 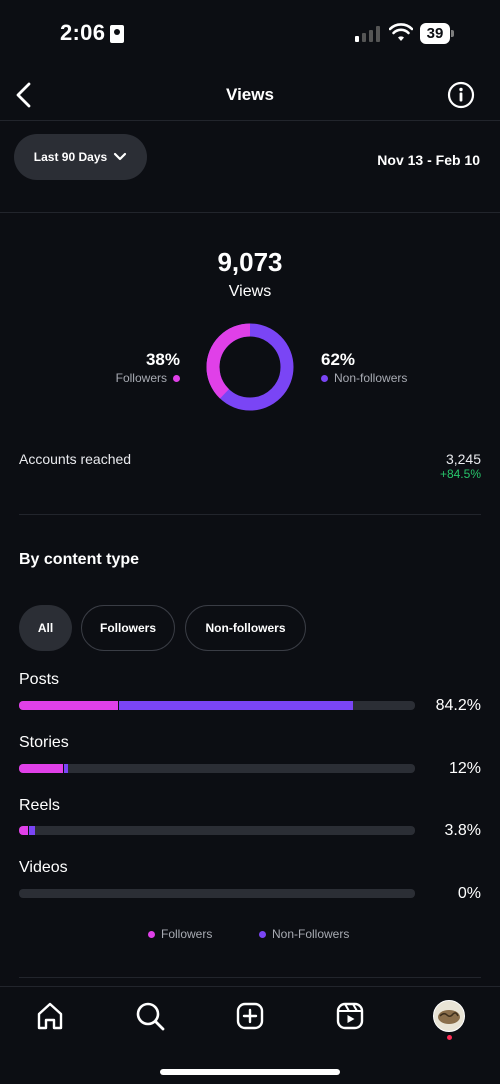 I want to click on content-type-title: By content type, so click(x=79, y=559).